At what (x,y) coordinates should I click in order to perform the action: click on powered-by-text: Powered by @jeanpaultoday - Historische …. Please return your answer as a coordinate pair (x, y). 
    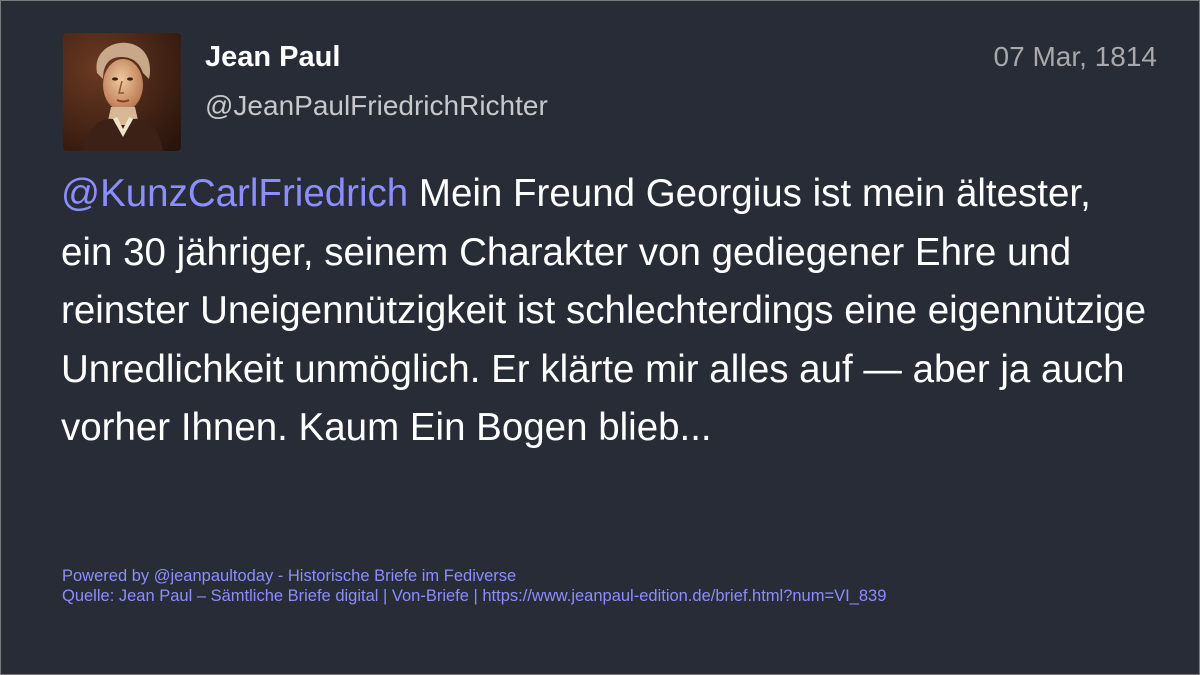
    Looking at the image, I should click on (289, 576).